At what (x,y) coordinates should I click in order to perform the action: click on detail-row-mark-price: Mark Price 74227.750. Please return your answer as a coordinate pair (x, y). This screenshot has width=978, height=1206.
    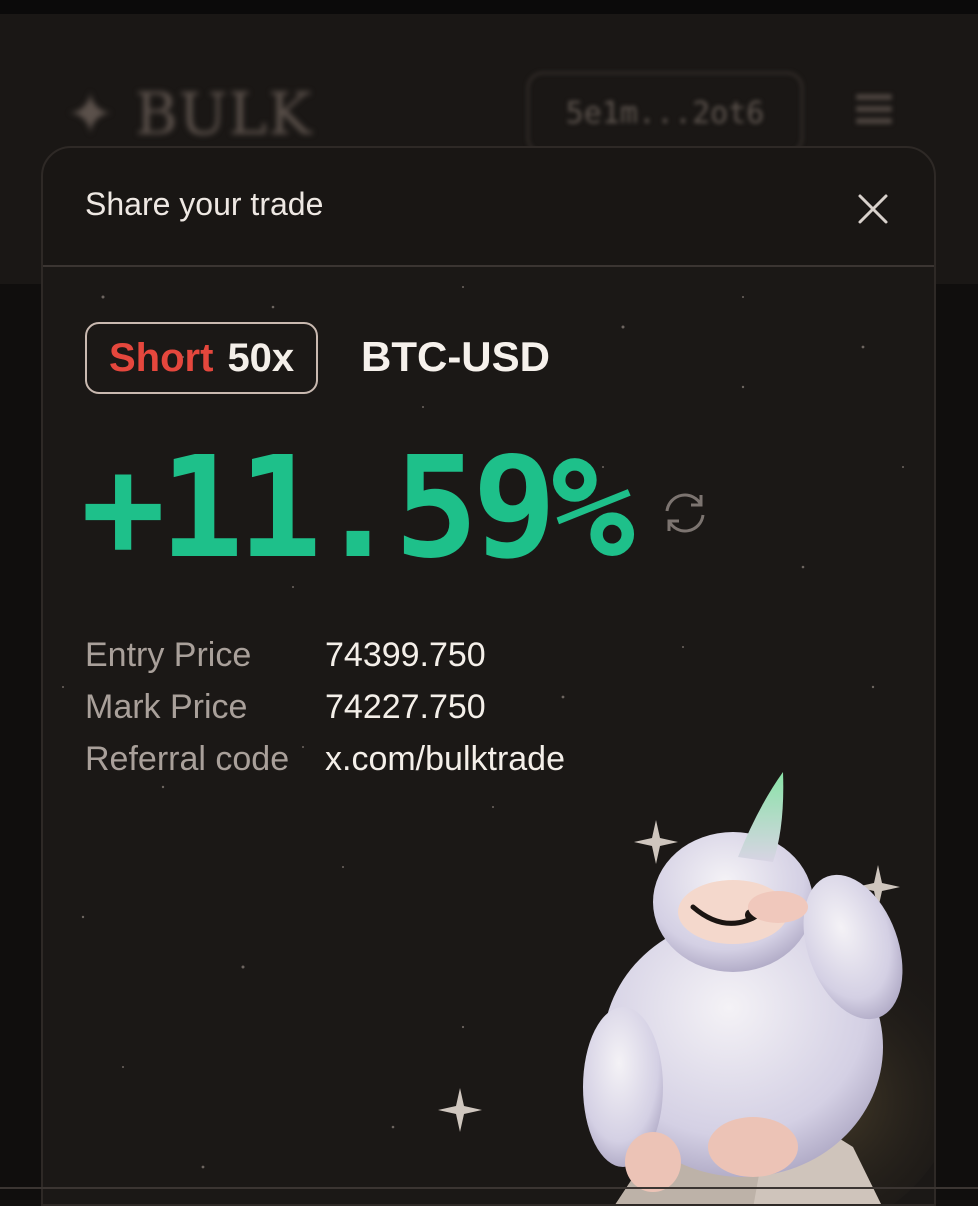
    Looking at the image, I should click on (325, 707).